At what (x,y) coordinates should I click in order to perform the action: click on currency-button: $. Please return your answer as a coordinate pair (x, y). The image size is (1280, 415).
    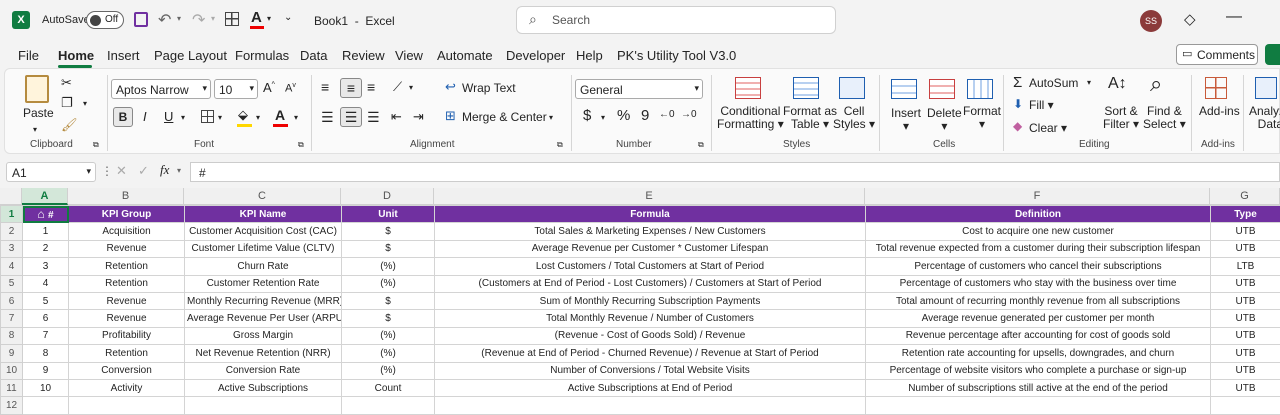
    Looking at the image, I should click on (587, 115).